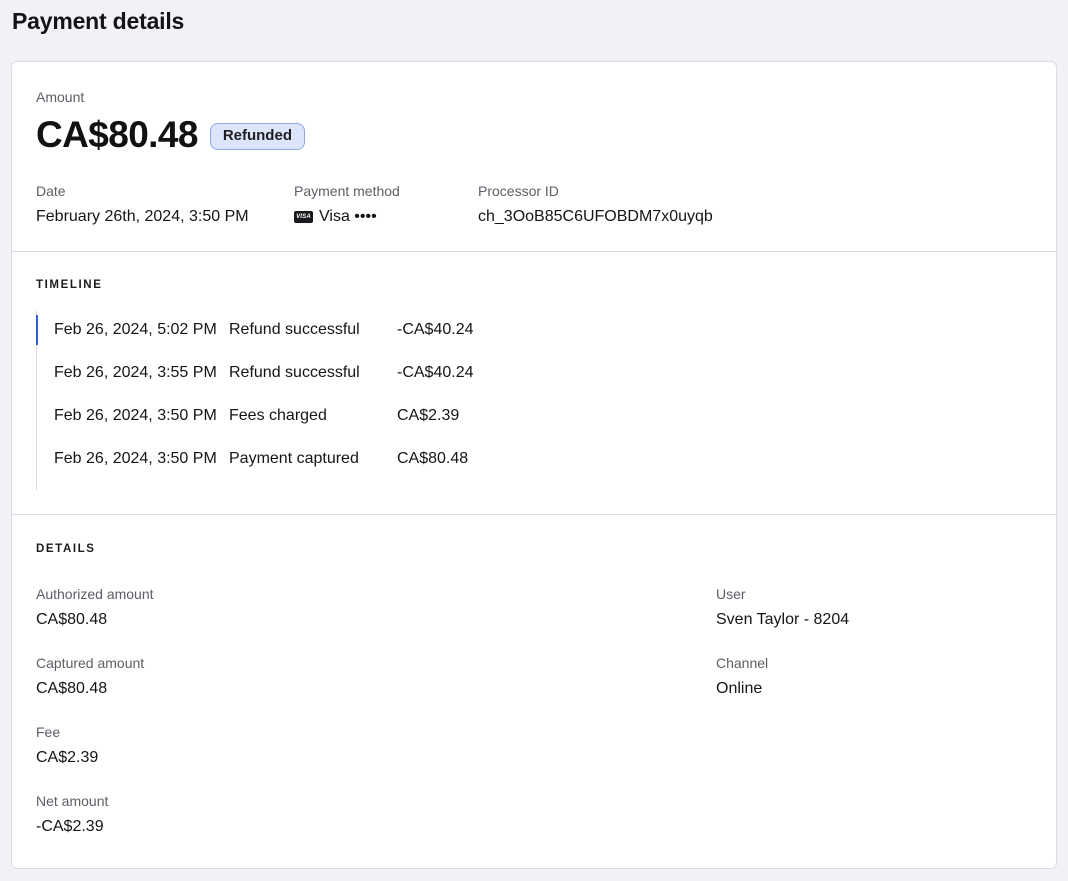  Describe the element at coordinates (135, 329) in the screenshot. I see `timeline-item-date: Feb 26, 2024, 5:02 PM` at that location.